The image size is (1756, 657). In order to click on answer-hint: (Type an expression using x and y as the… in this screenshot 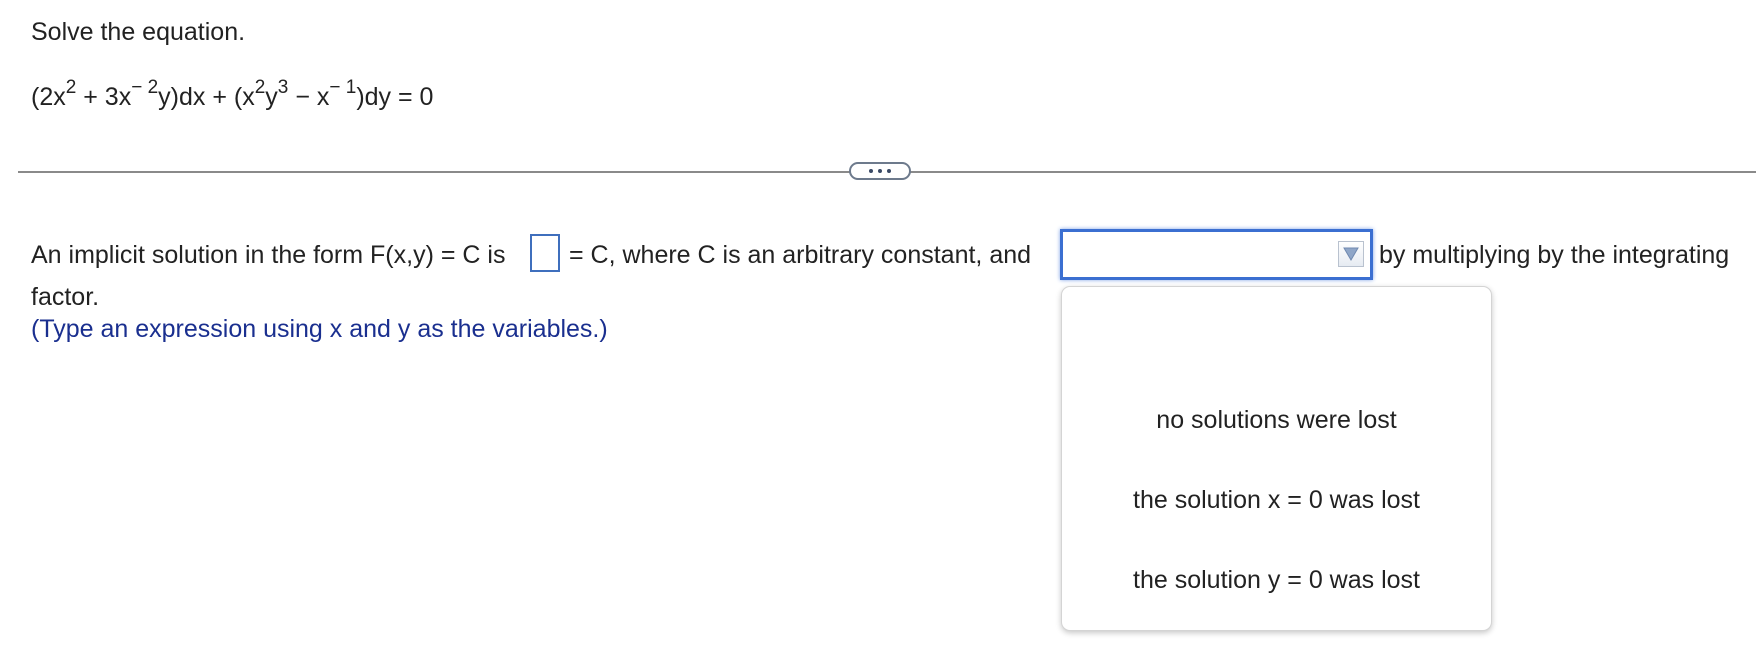, I will do `click(319, 329)`.